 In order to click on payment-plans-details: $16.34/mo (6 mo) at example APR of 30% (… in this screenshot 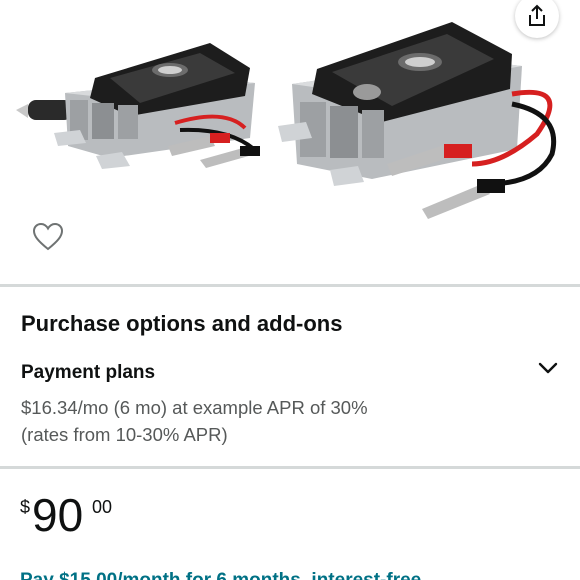, I will do `click(236, 421)`.